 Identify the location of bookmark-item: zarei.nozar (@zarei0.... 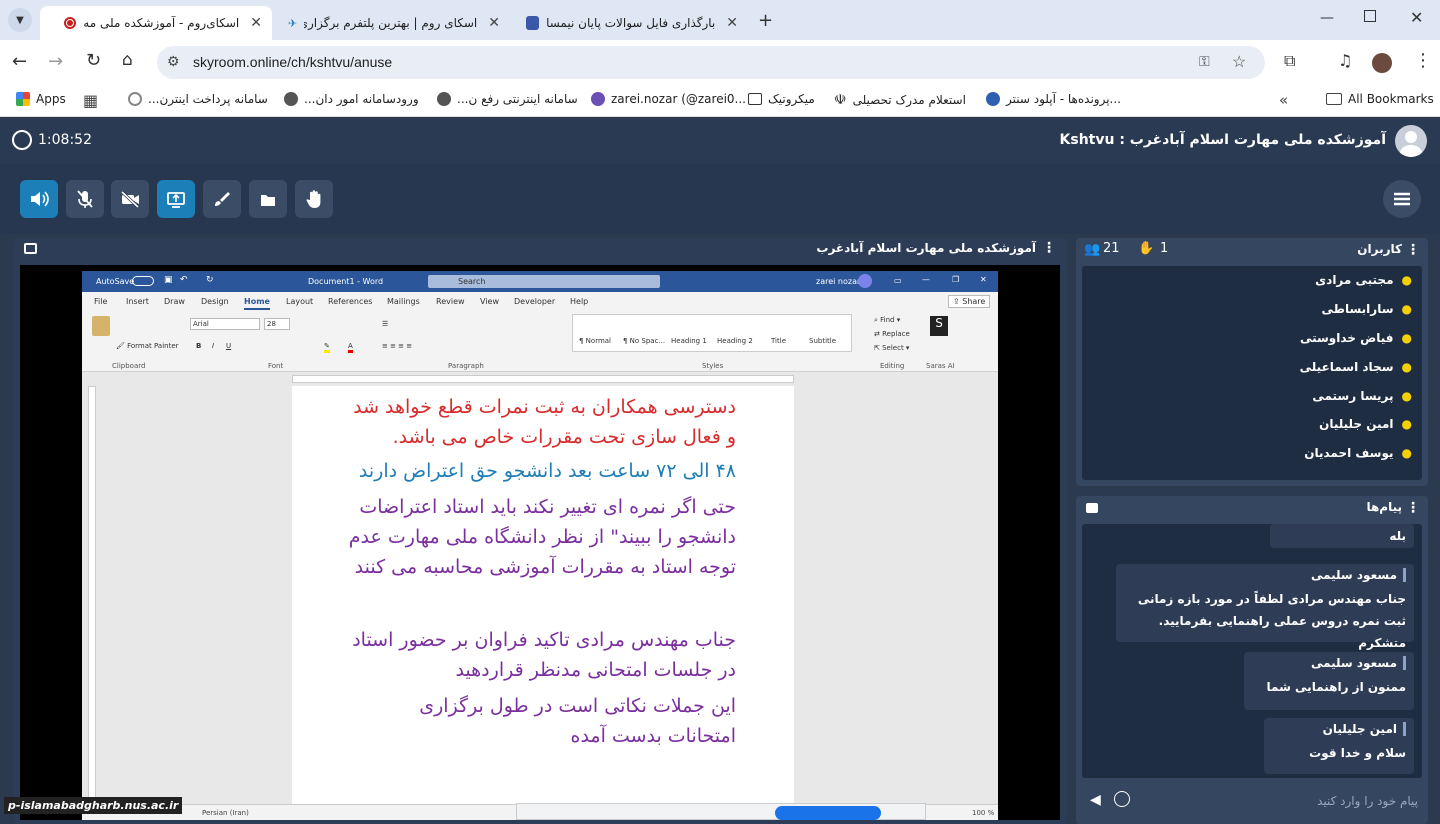
(668, 99).